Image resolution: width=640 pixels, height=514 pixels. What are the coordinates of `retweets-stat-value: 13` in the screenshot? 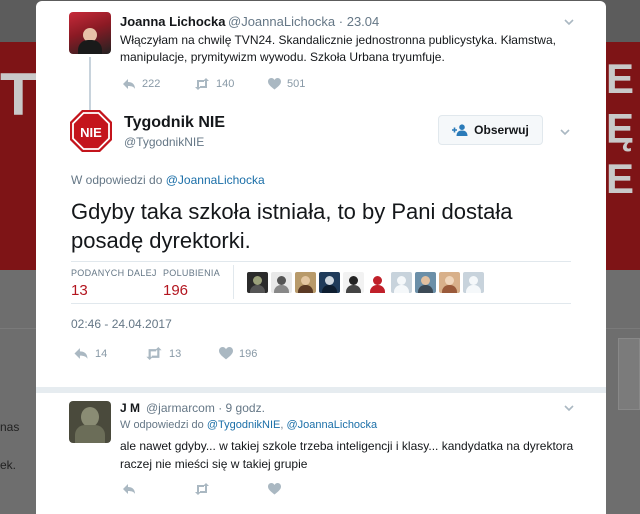 It's located at (79, 290).